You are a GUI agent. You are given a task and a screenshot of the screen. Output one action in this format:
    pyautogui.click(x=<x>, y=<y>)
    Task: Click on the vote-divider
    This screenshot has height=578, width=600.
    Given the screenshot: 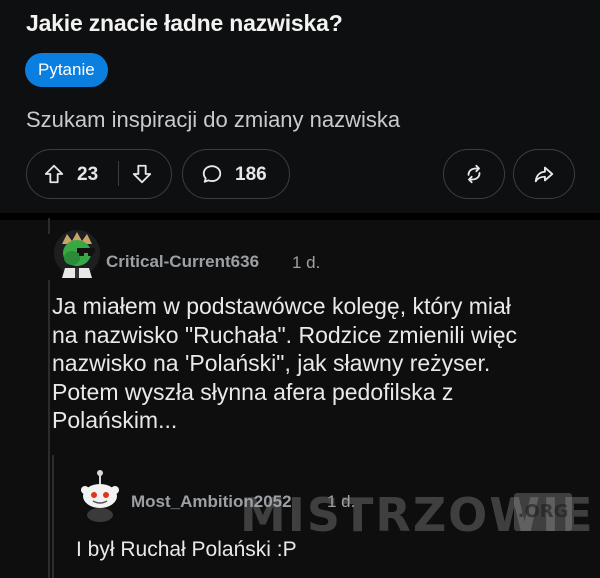 What is the action you would take?
    pyautogui.click(x=118, y=173)
    